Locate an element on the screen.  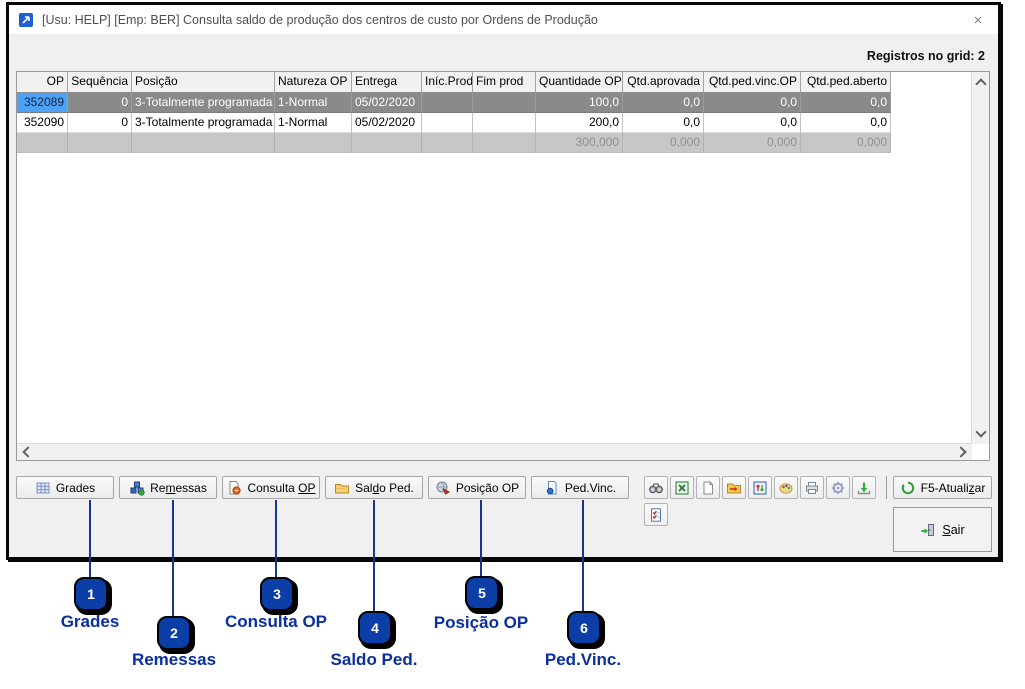
toolbar-printer-button is located at coordinates (812, 487).